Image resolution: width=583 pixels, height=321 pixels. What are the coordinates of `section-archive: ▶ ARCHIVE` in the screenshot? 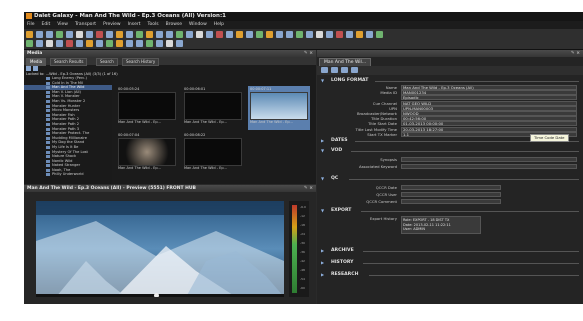 It's located at (450, 251).